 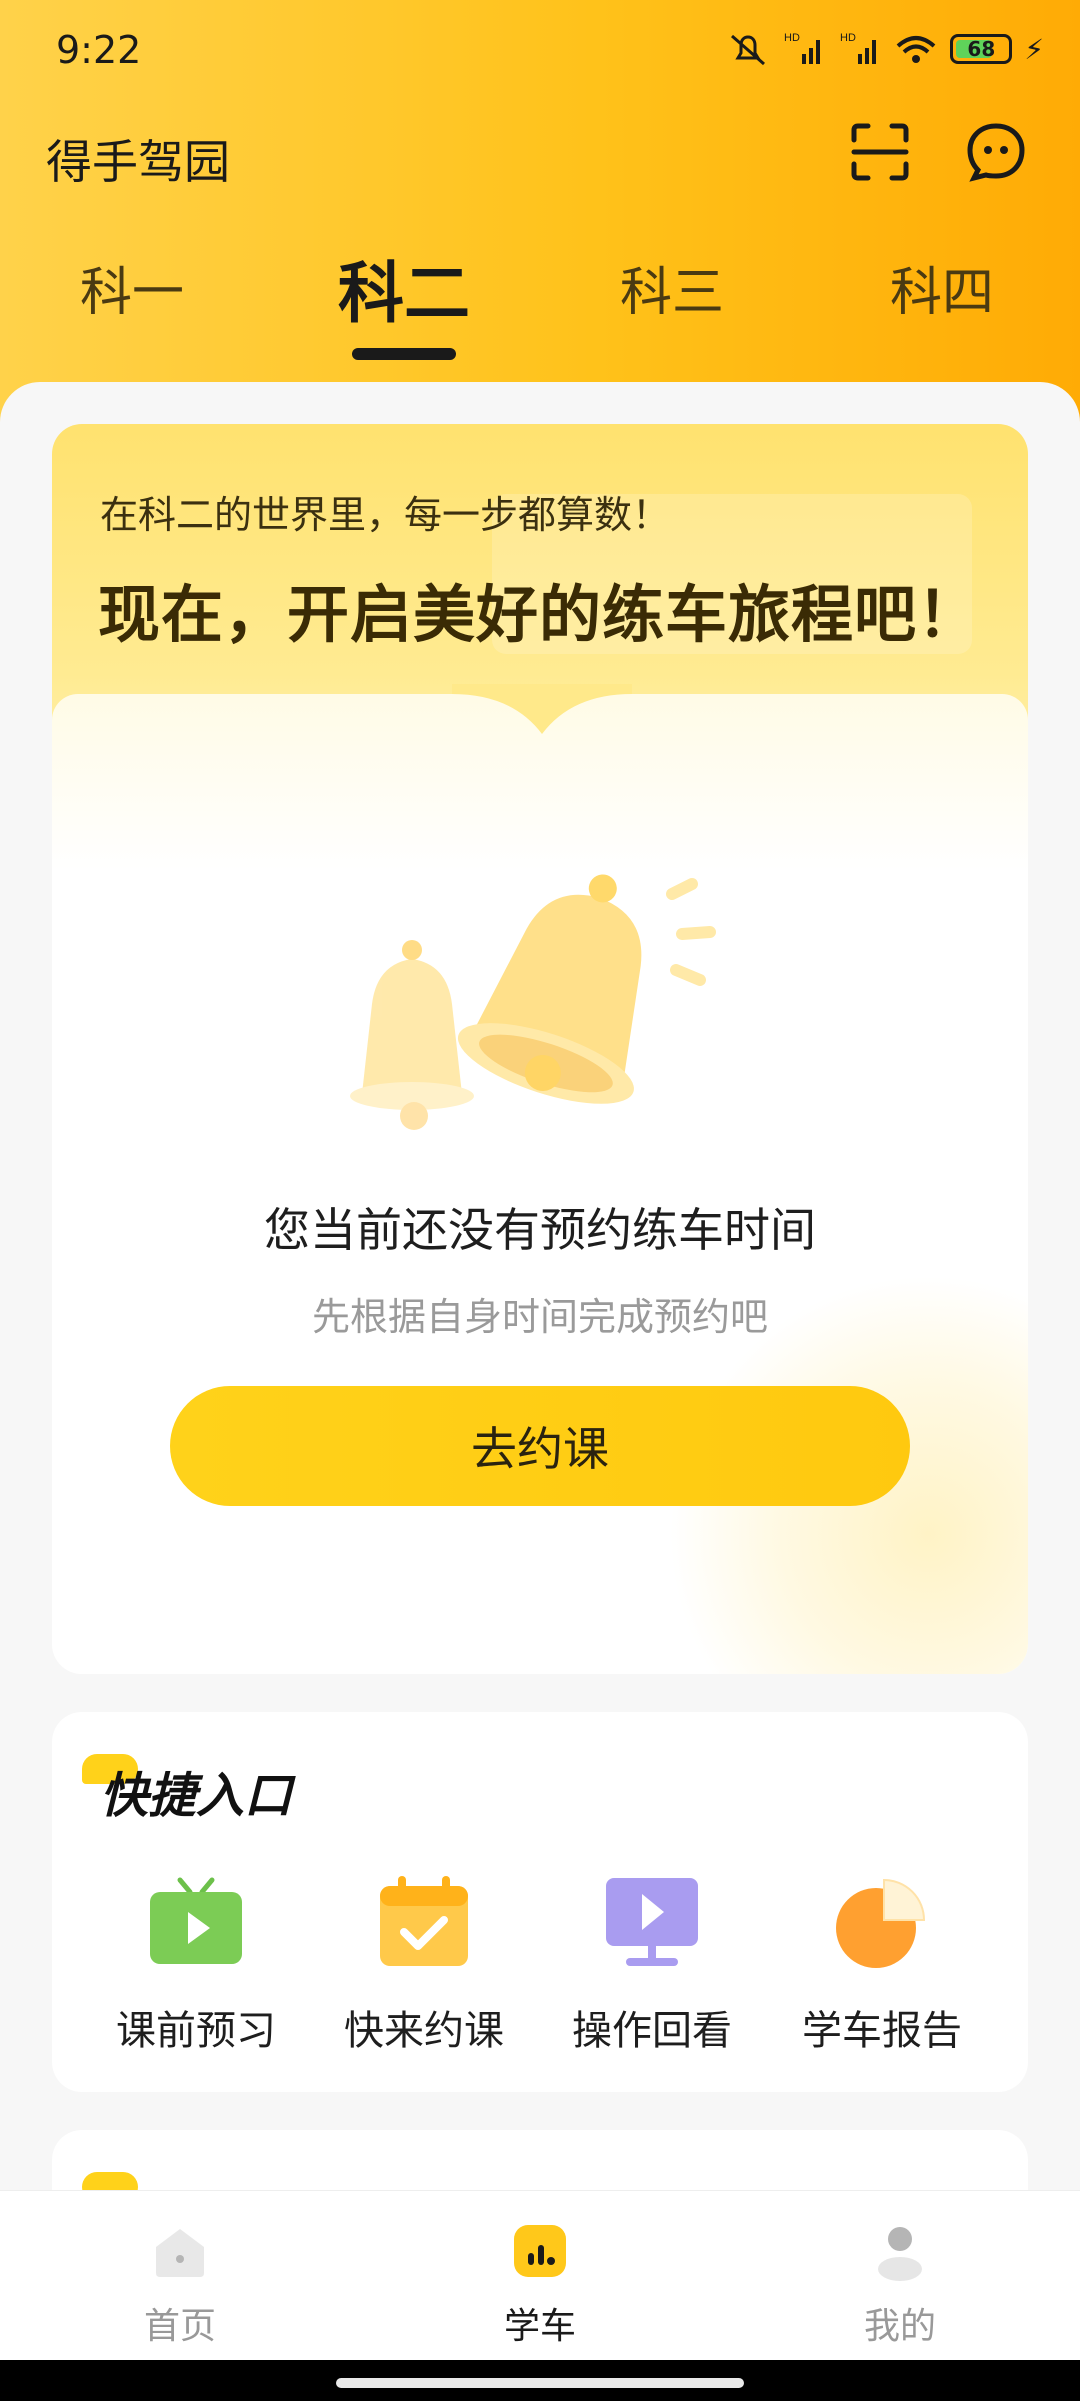 What do you see at coordinates (179, 2326) in the screenshot?
I see `nav-label: 首页` at bounding box center [179, 2326].